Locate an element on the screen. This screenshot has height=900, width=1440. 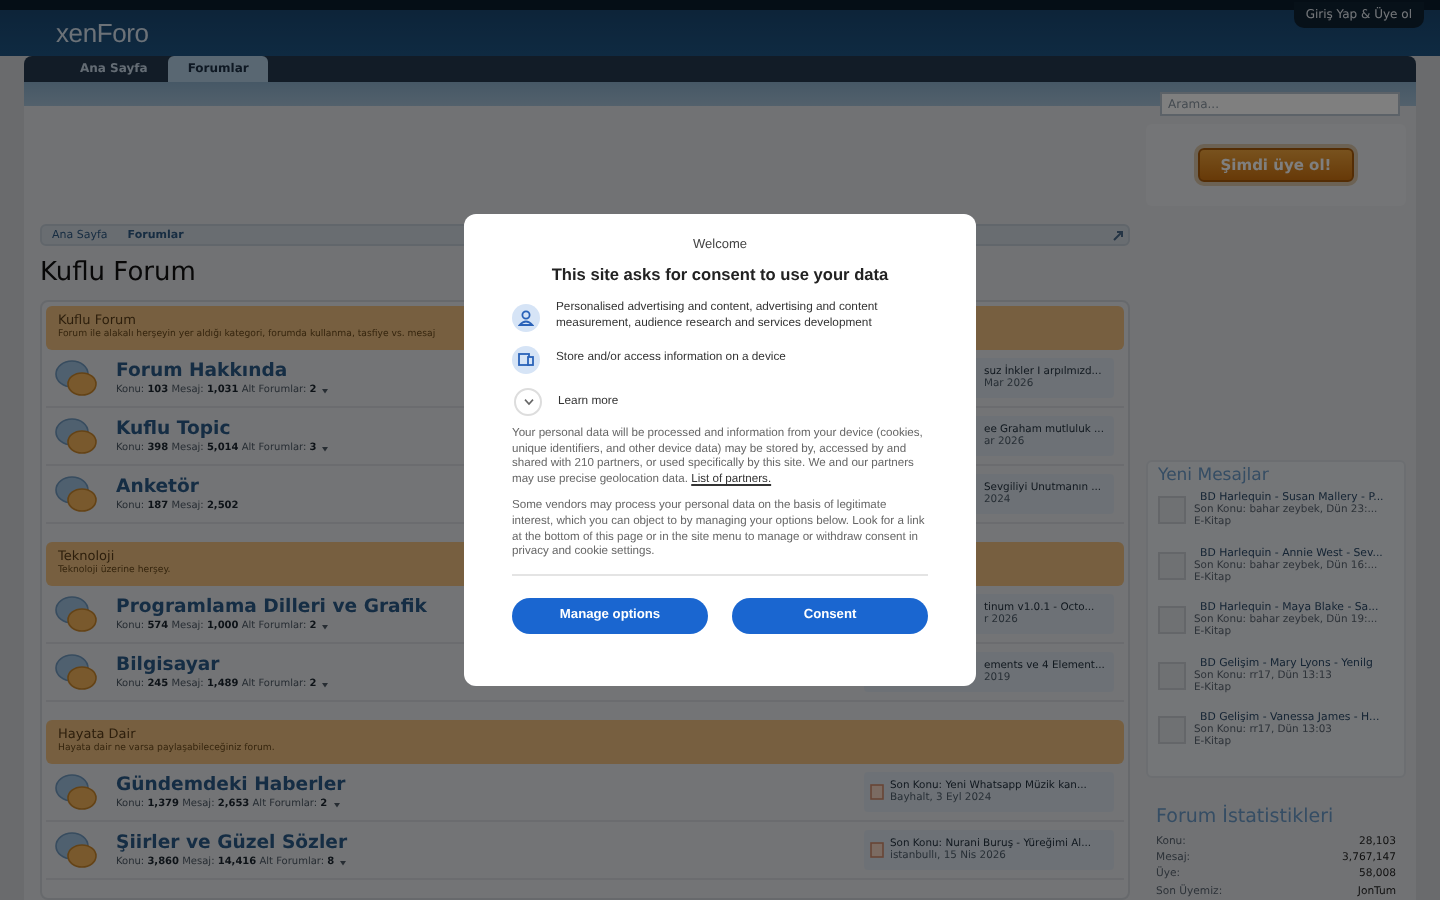
expand-button is located at coordinates (528, 402).